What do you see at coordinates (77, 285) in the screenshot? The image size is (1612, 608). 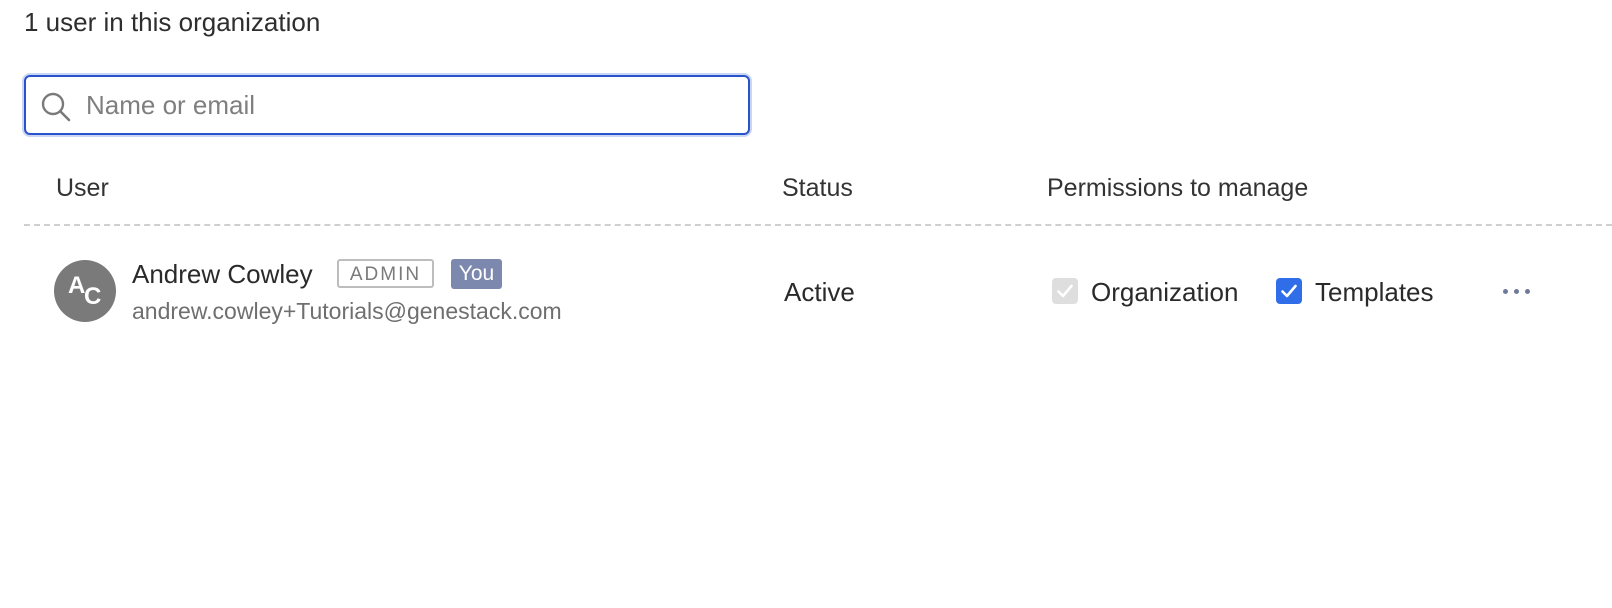 I see `avatar-initial-first: A` at bounding box center [77, 285].